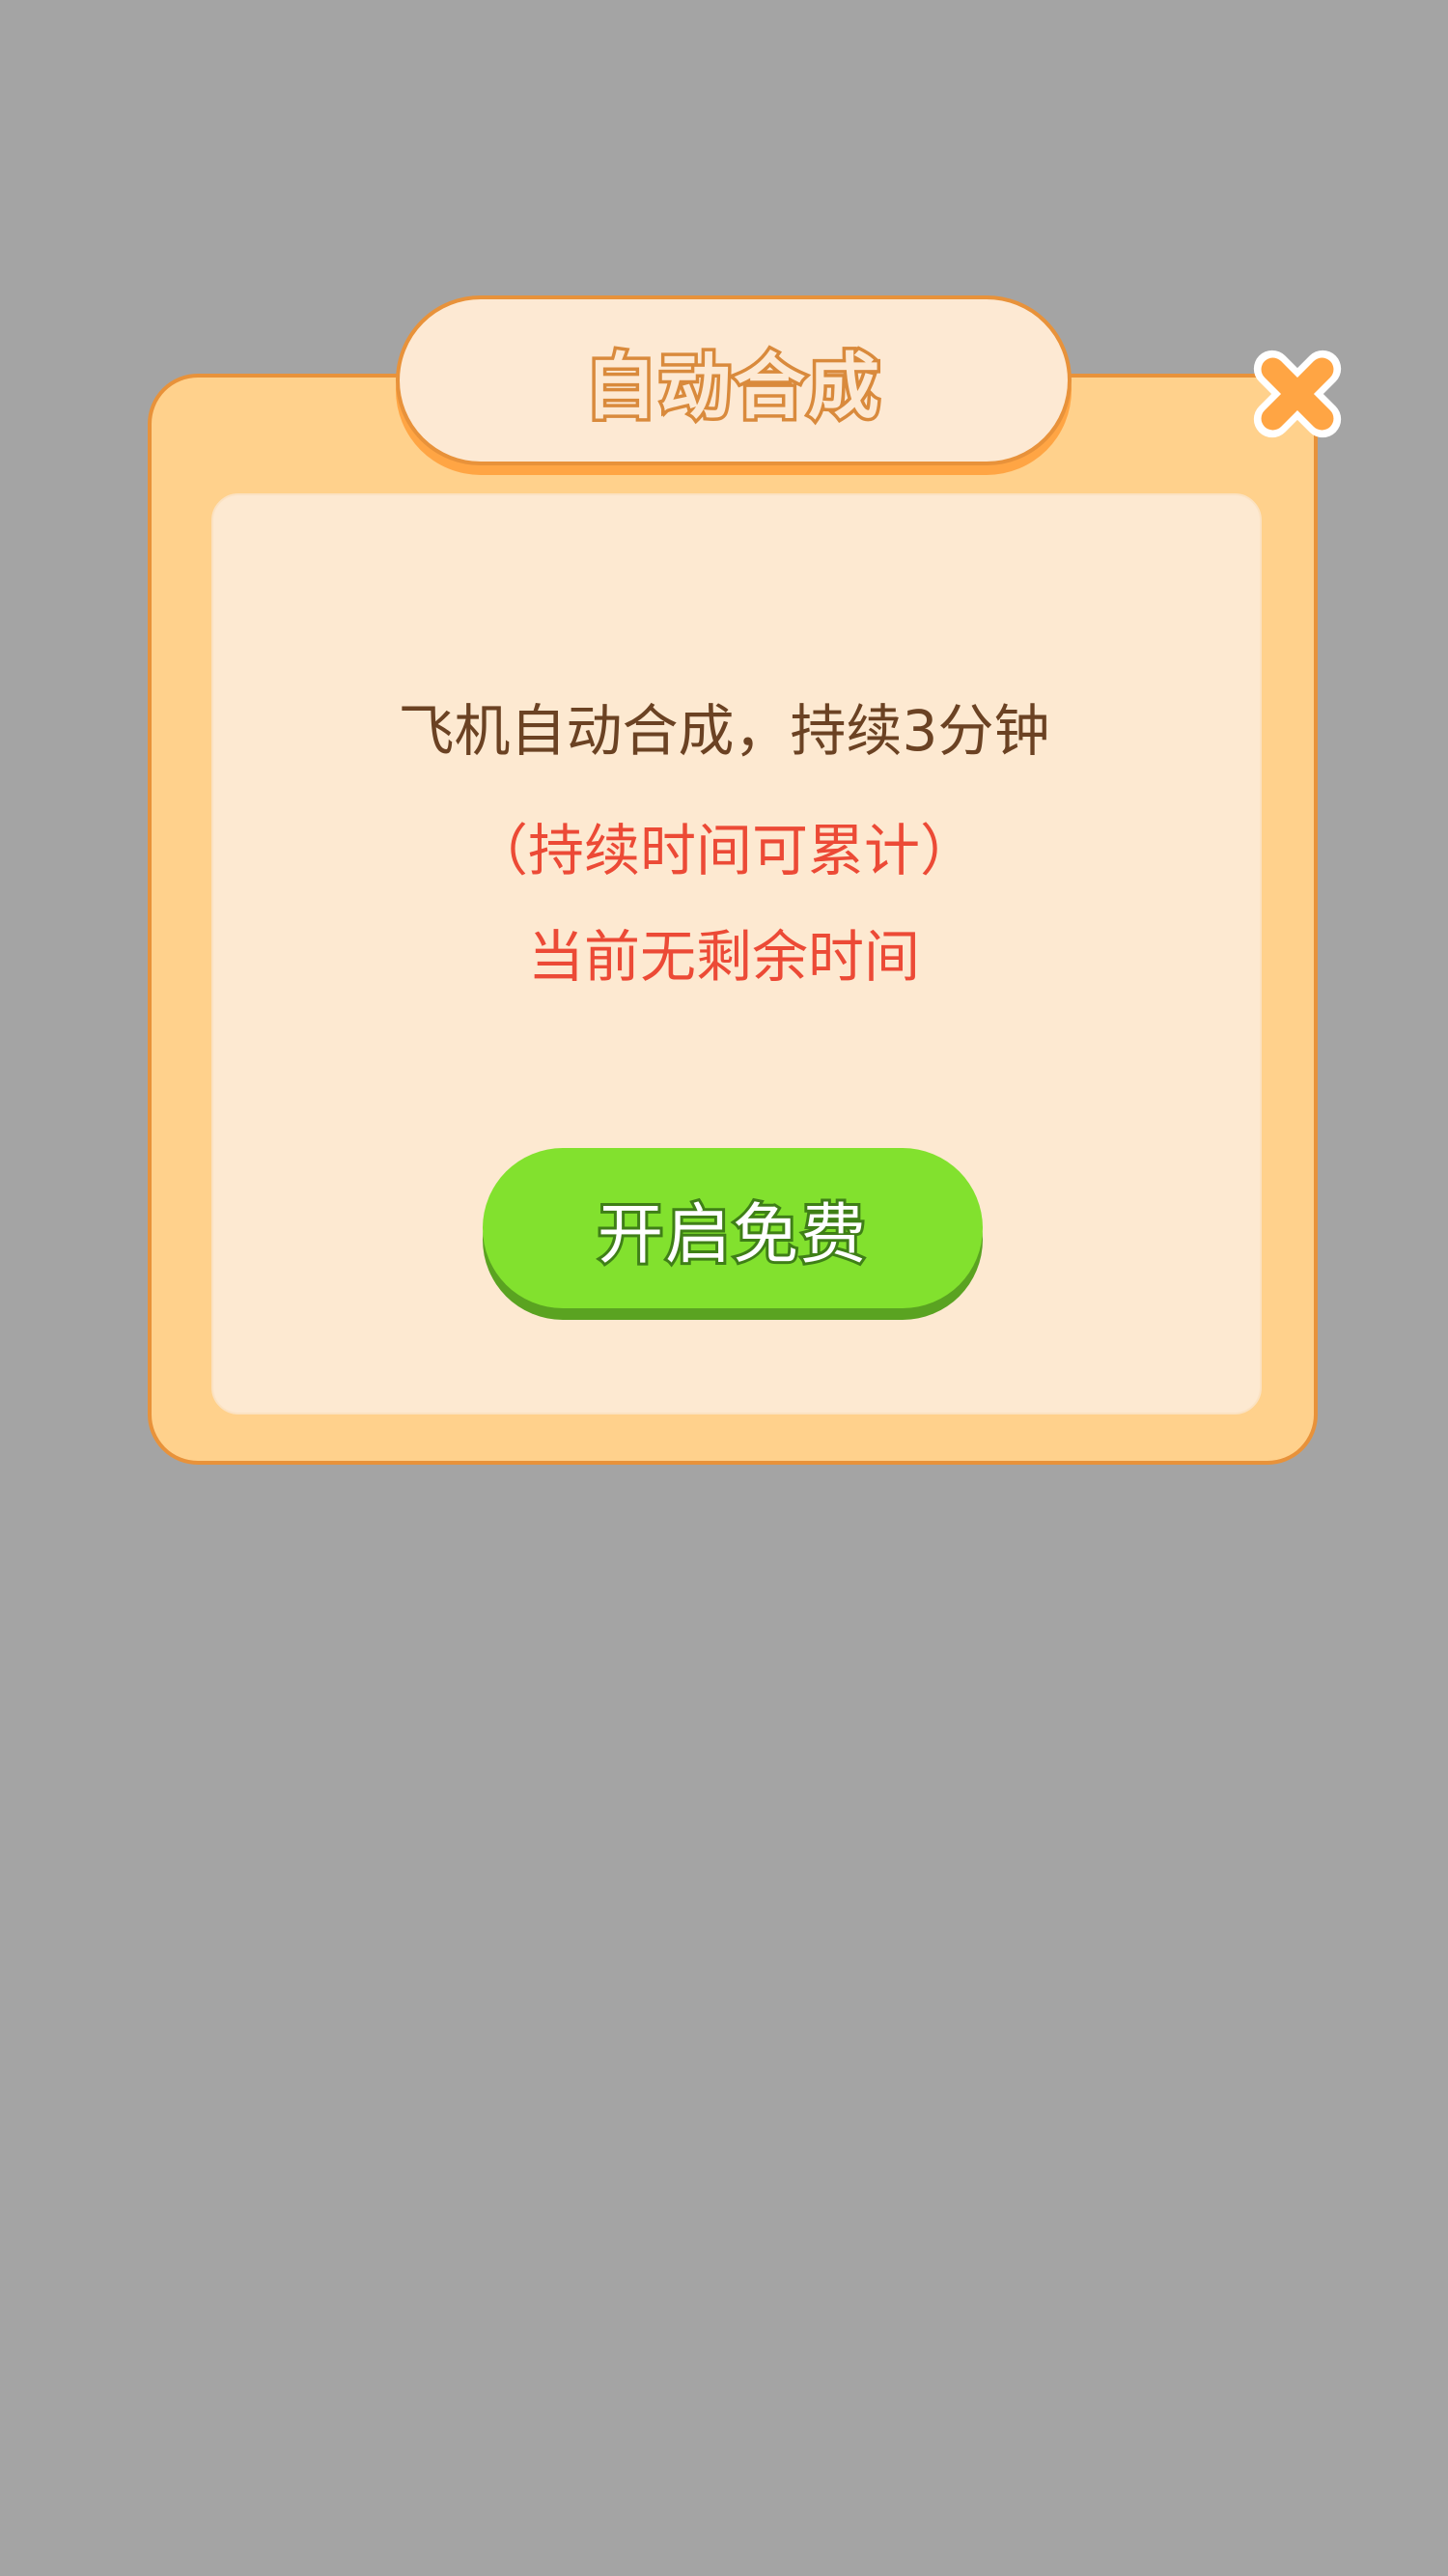 Image resolution: width=1448 pixels, height=2576 pixels. I want to click on accumulate-note: （持续时间可累计）, so click(724, 851).